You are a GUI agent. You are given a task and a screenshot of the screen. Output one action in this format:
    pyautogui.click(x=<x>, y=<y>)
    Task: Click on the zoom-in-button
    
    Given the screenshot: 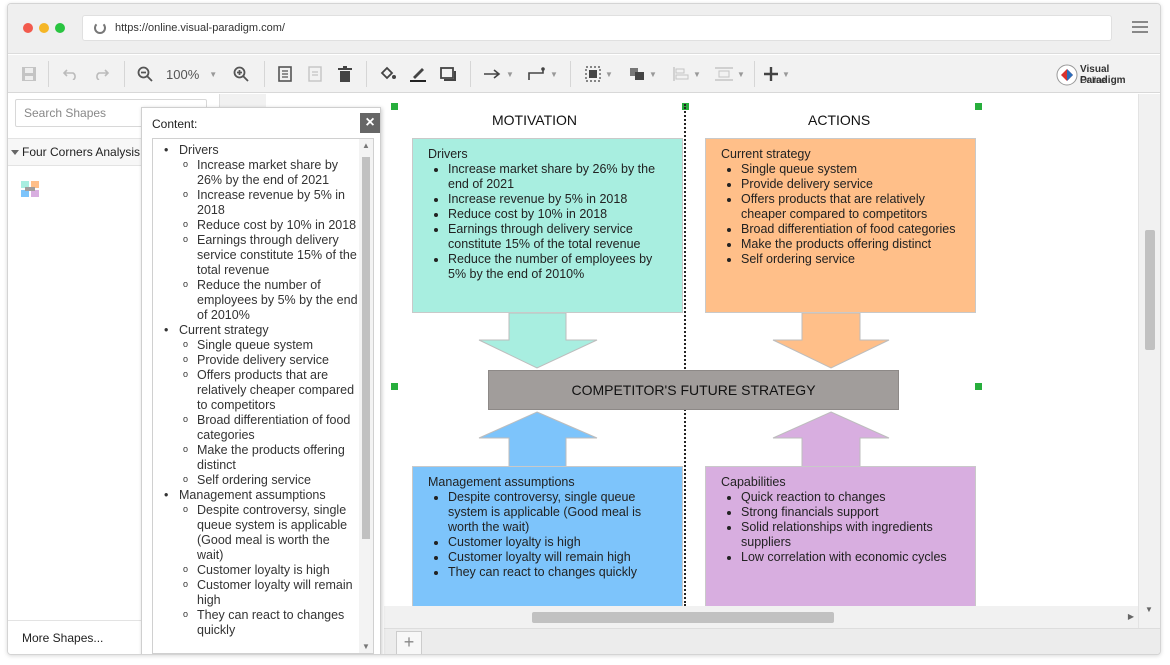 What is the action you would take?
    pyautogui.click(x=241, y=74)
    